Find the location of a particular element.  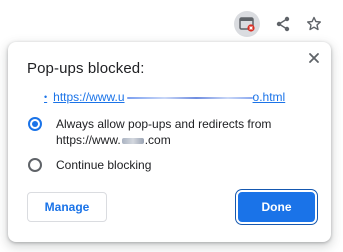

dialog-title: Pop-ups blocked: is located at coordinates (86, 68).